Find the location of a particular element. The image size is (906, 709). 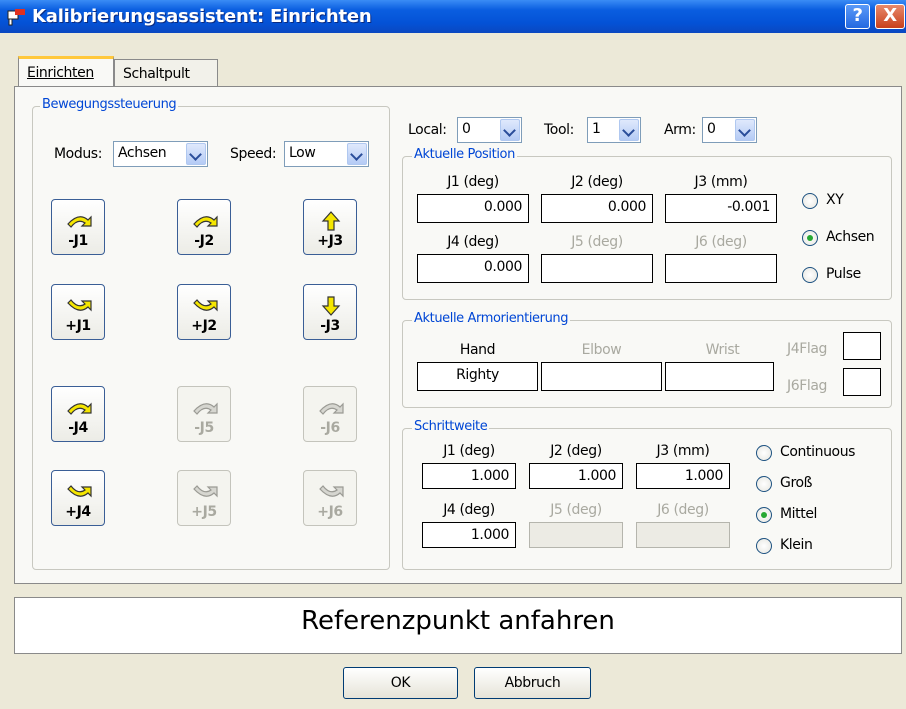

mode-value: Achsen is located at coordinates (142, 153).